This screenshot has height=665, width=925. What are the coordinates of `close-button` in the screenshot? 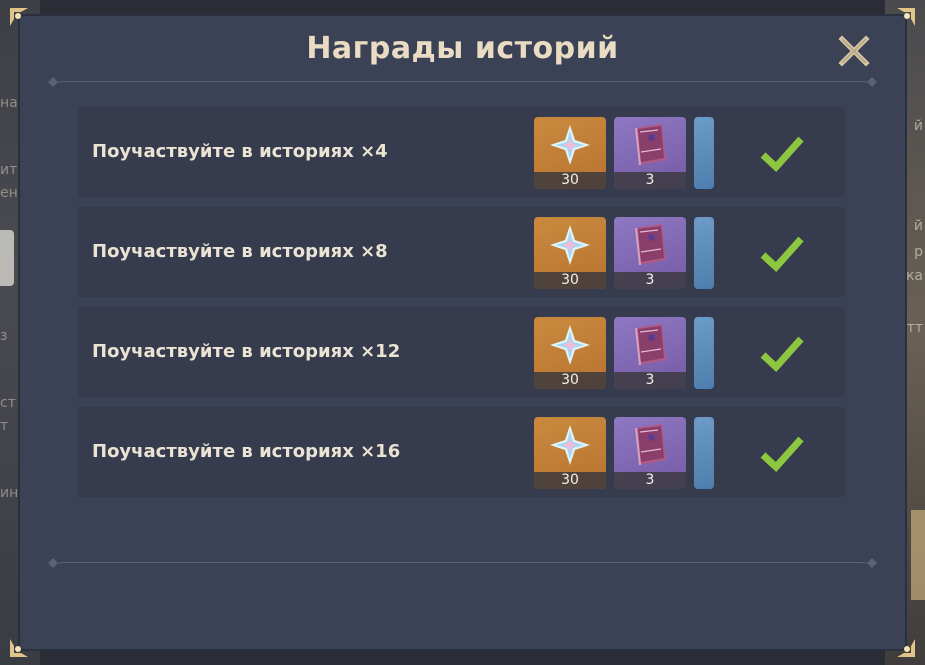 It's located at (854, 51).